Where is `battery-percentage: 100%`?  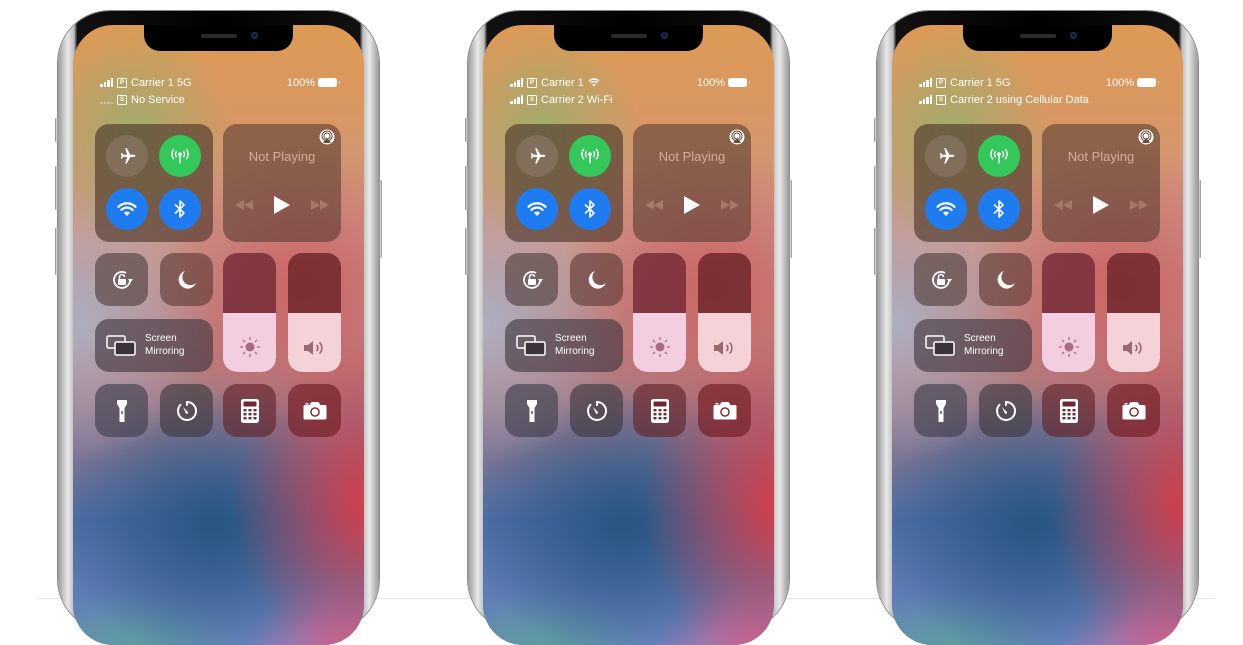
battery-percentage: 100% is located at coordinates (710, 82).